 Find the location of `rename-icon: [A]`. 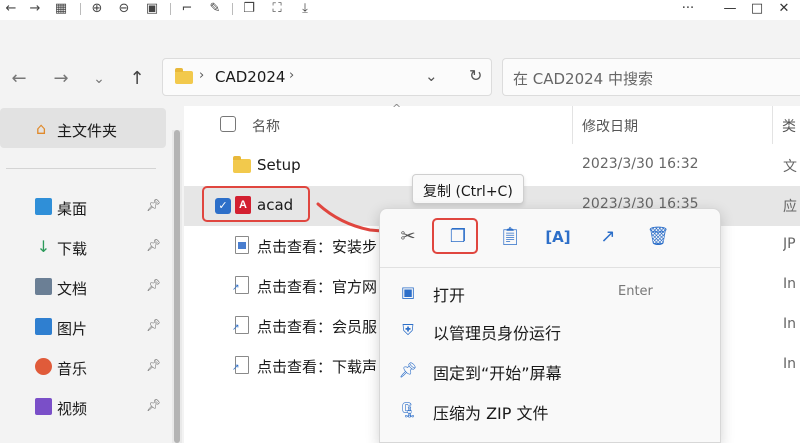

rename-icon: [A] is located at coordinates (558, 237).